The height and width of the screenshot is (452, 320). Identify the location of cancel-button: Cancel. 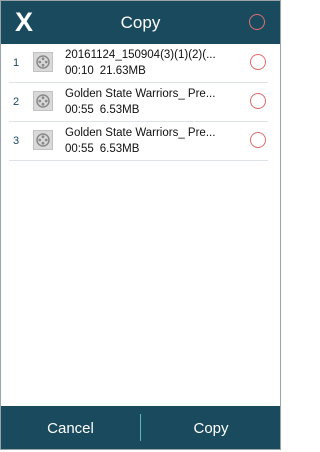
(70, 427).